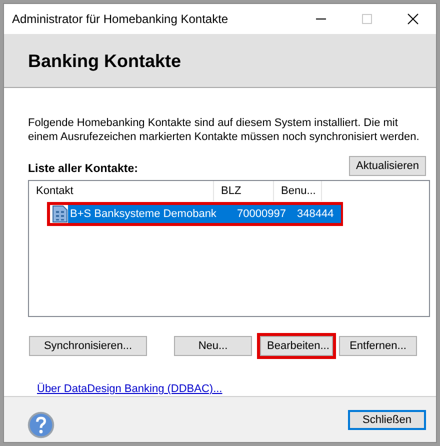 The width and height of the screenshot is (440, 446). What do you see at coordinates (41, 425) in the screenshot?
I see `help-icon` at bounding box center [41, 425].